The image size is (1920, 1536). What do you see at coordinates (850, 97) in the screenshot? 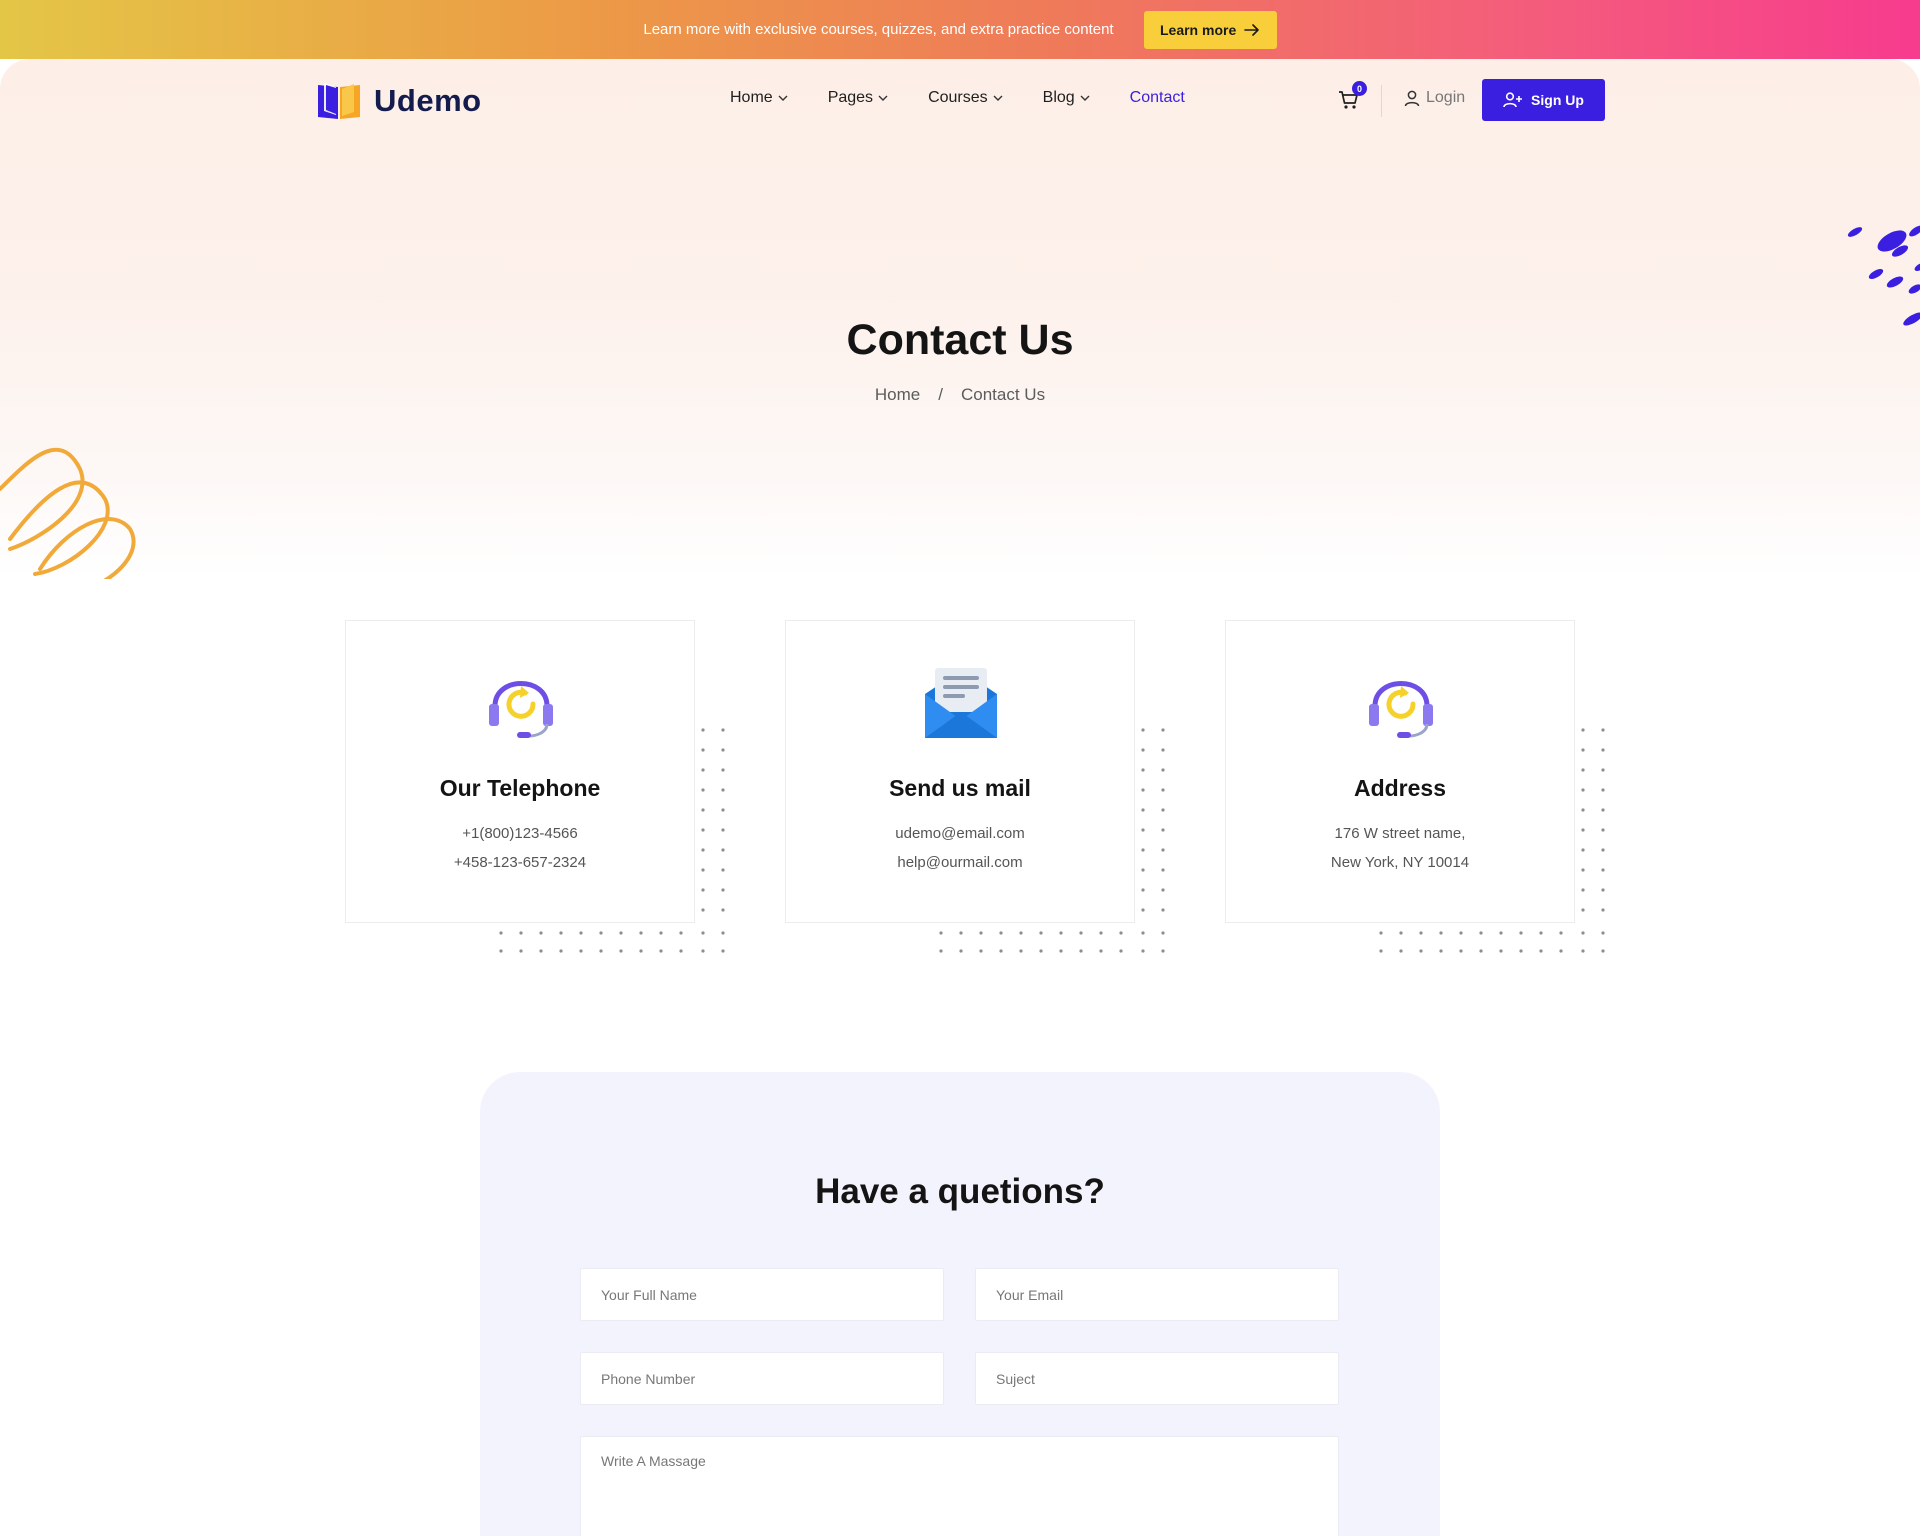
I see `nav-item-label: Pages` at bounding box center [850, 97].